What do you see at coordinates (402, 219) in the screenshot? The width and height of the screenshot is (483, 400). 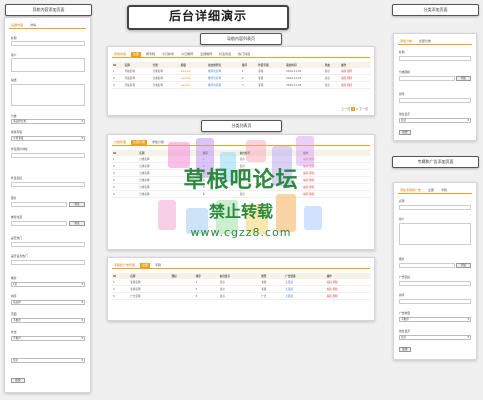 I see `rb-label-summary: 简介` at bounding box center [402, 219].